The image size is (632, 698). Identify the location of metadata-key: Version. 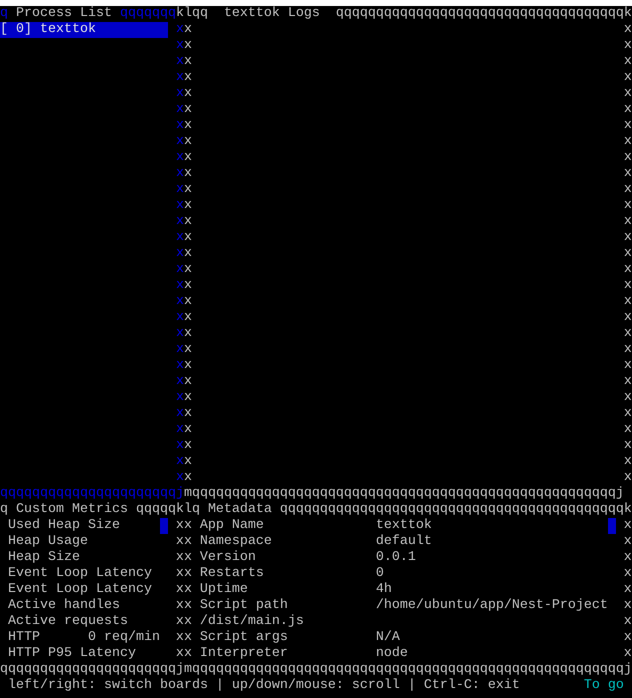
(288, 558).